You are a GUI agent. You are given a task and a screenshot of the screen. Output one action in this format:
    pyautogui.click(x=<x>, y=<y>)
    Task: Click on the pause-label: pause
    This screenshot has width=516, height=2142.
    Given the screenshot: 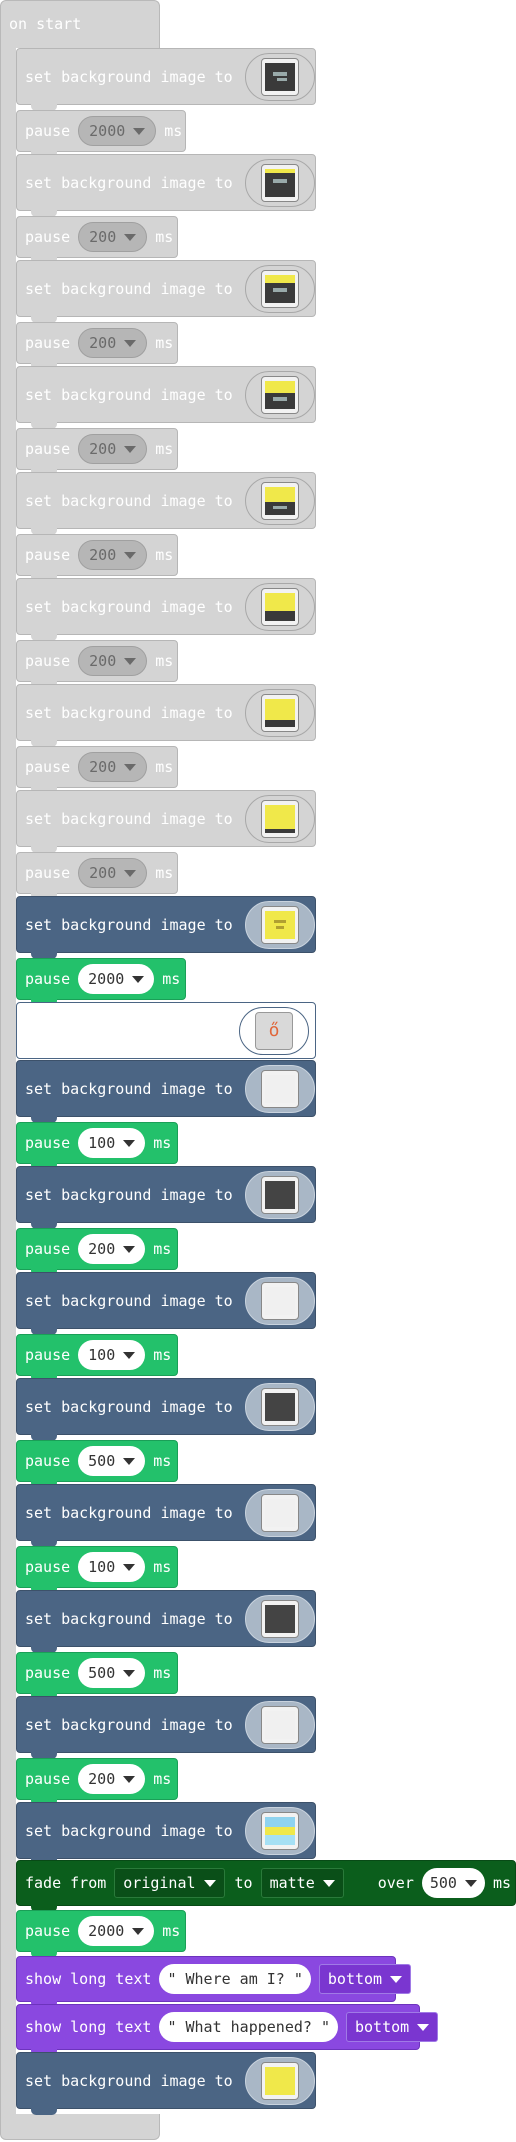 What is the action you would take?
    pyautogui.click(x=48, y=873)
    